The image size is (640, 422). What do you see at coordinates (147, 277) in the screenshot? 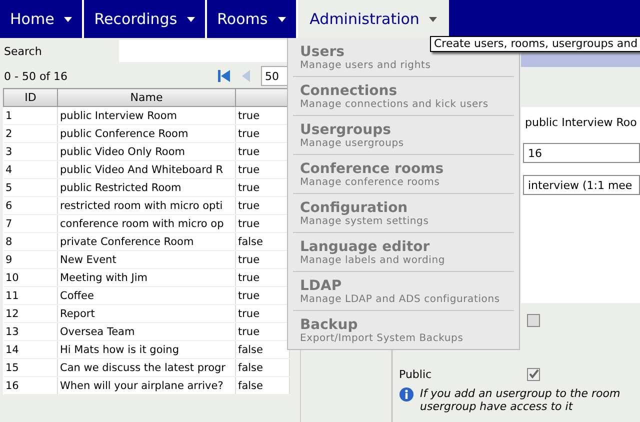
I see `table-cell: Meeting with Jim` at bounding box center [147, 277].